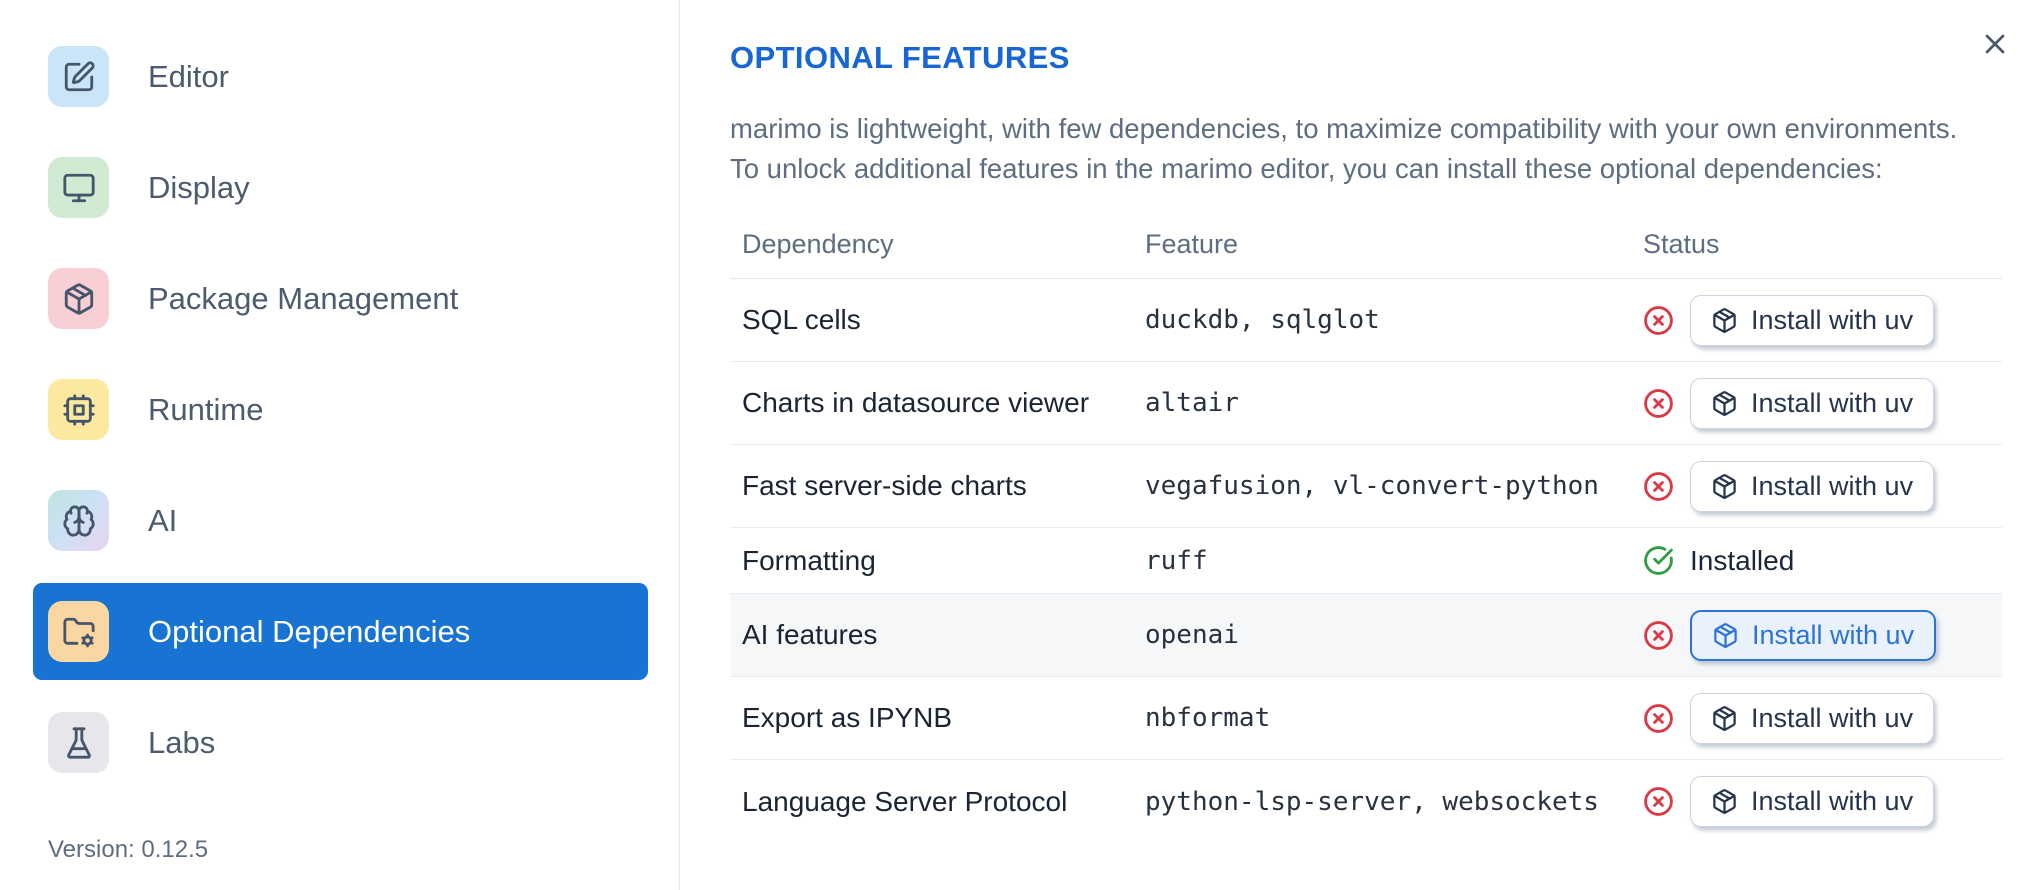 The image size is (2042, 890). Describe the element at coordinates (199, 187) in the screenshot. I see `sidebar-item-label: Display` at that location.